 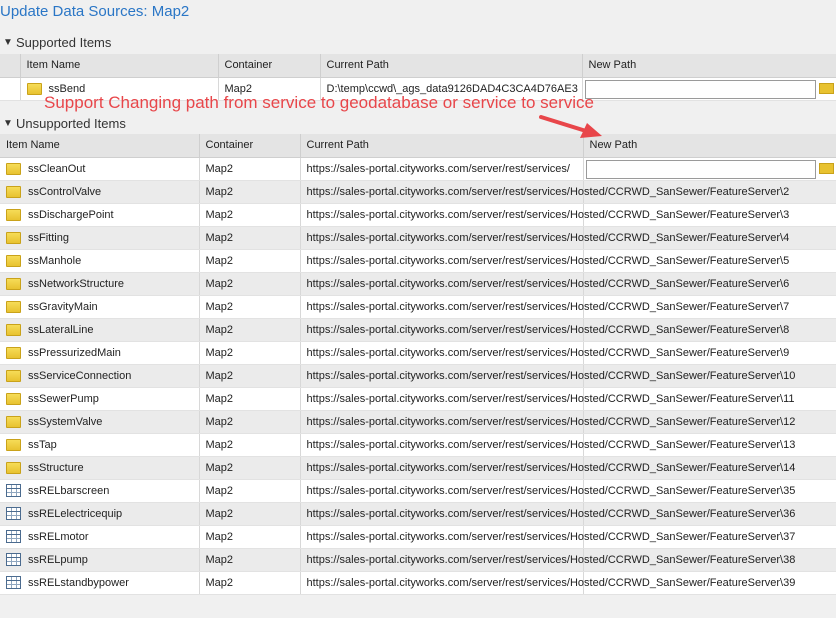 I want to click on item-name: ssServiceConnection, so click(x=80, y=375).